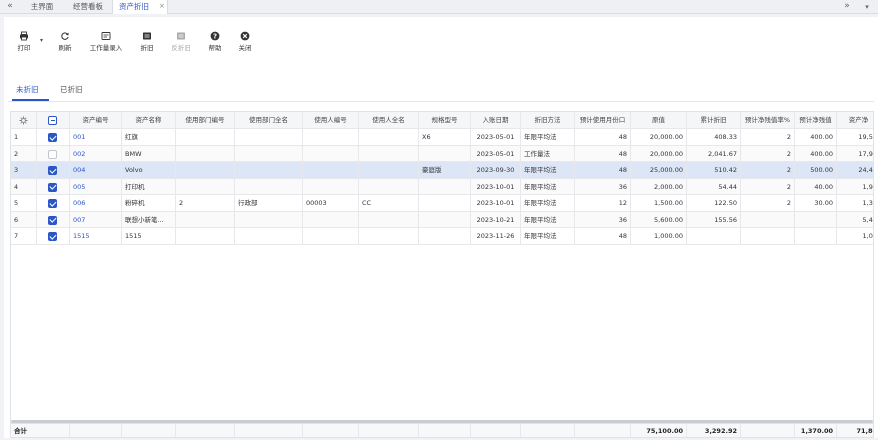 The image size is (878, 440). I want to click on asset-code-link: 002, so click(96, 153).